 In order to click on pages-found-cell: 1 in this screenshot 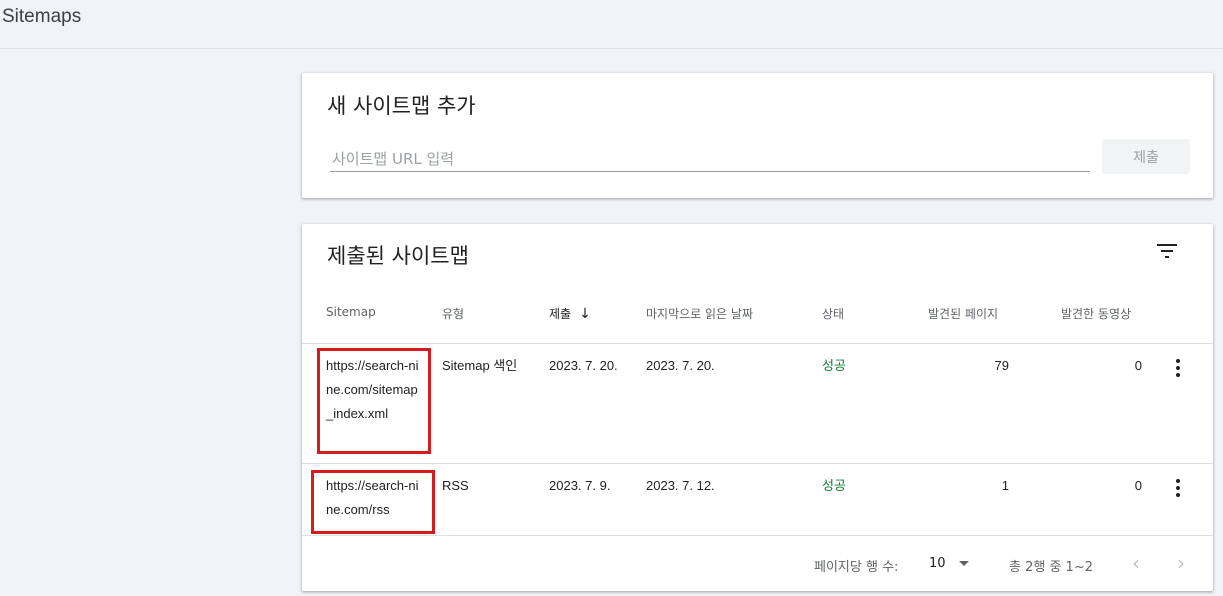, I will do `click(1005, 485)`.